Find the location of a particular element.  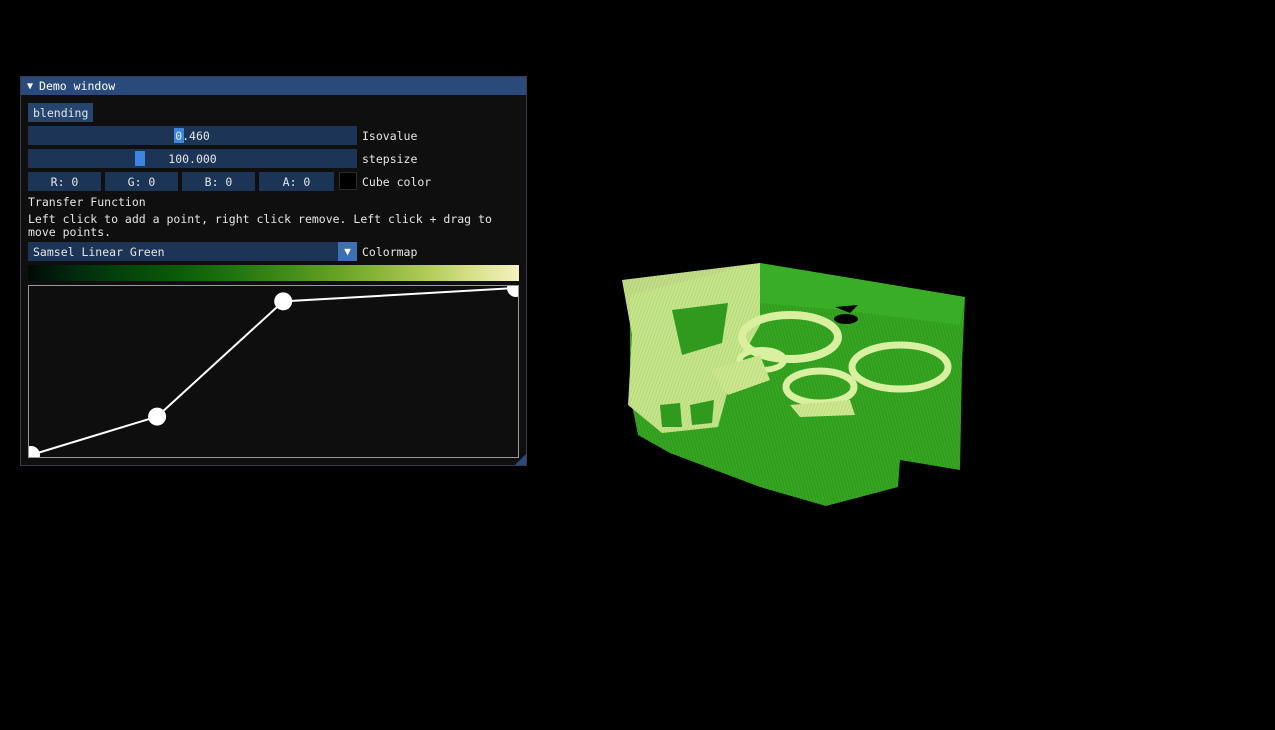

window-title-bar: ▼ Demo window is located at coordinates (273, 86).